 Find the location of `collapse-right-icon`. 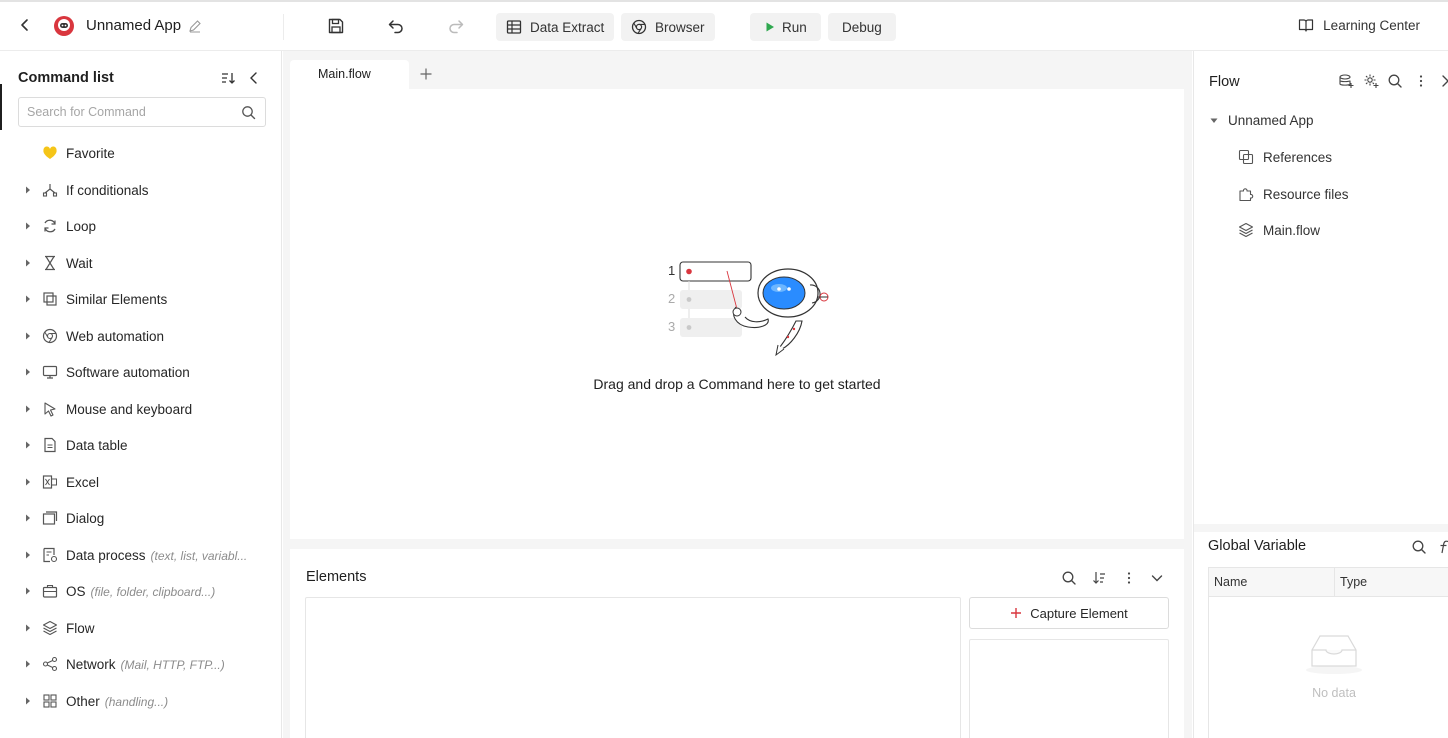

collapse-right-icon is located at coordinates (1442, 81).